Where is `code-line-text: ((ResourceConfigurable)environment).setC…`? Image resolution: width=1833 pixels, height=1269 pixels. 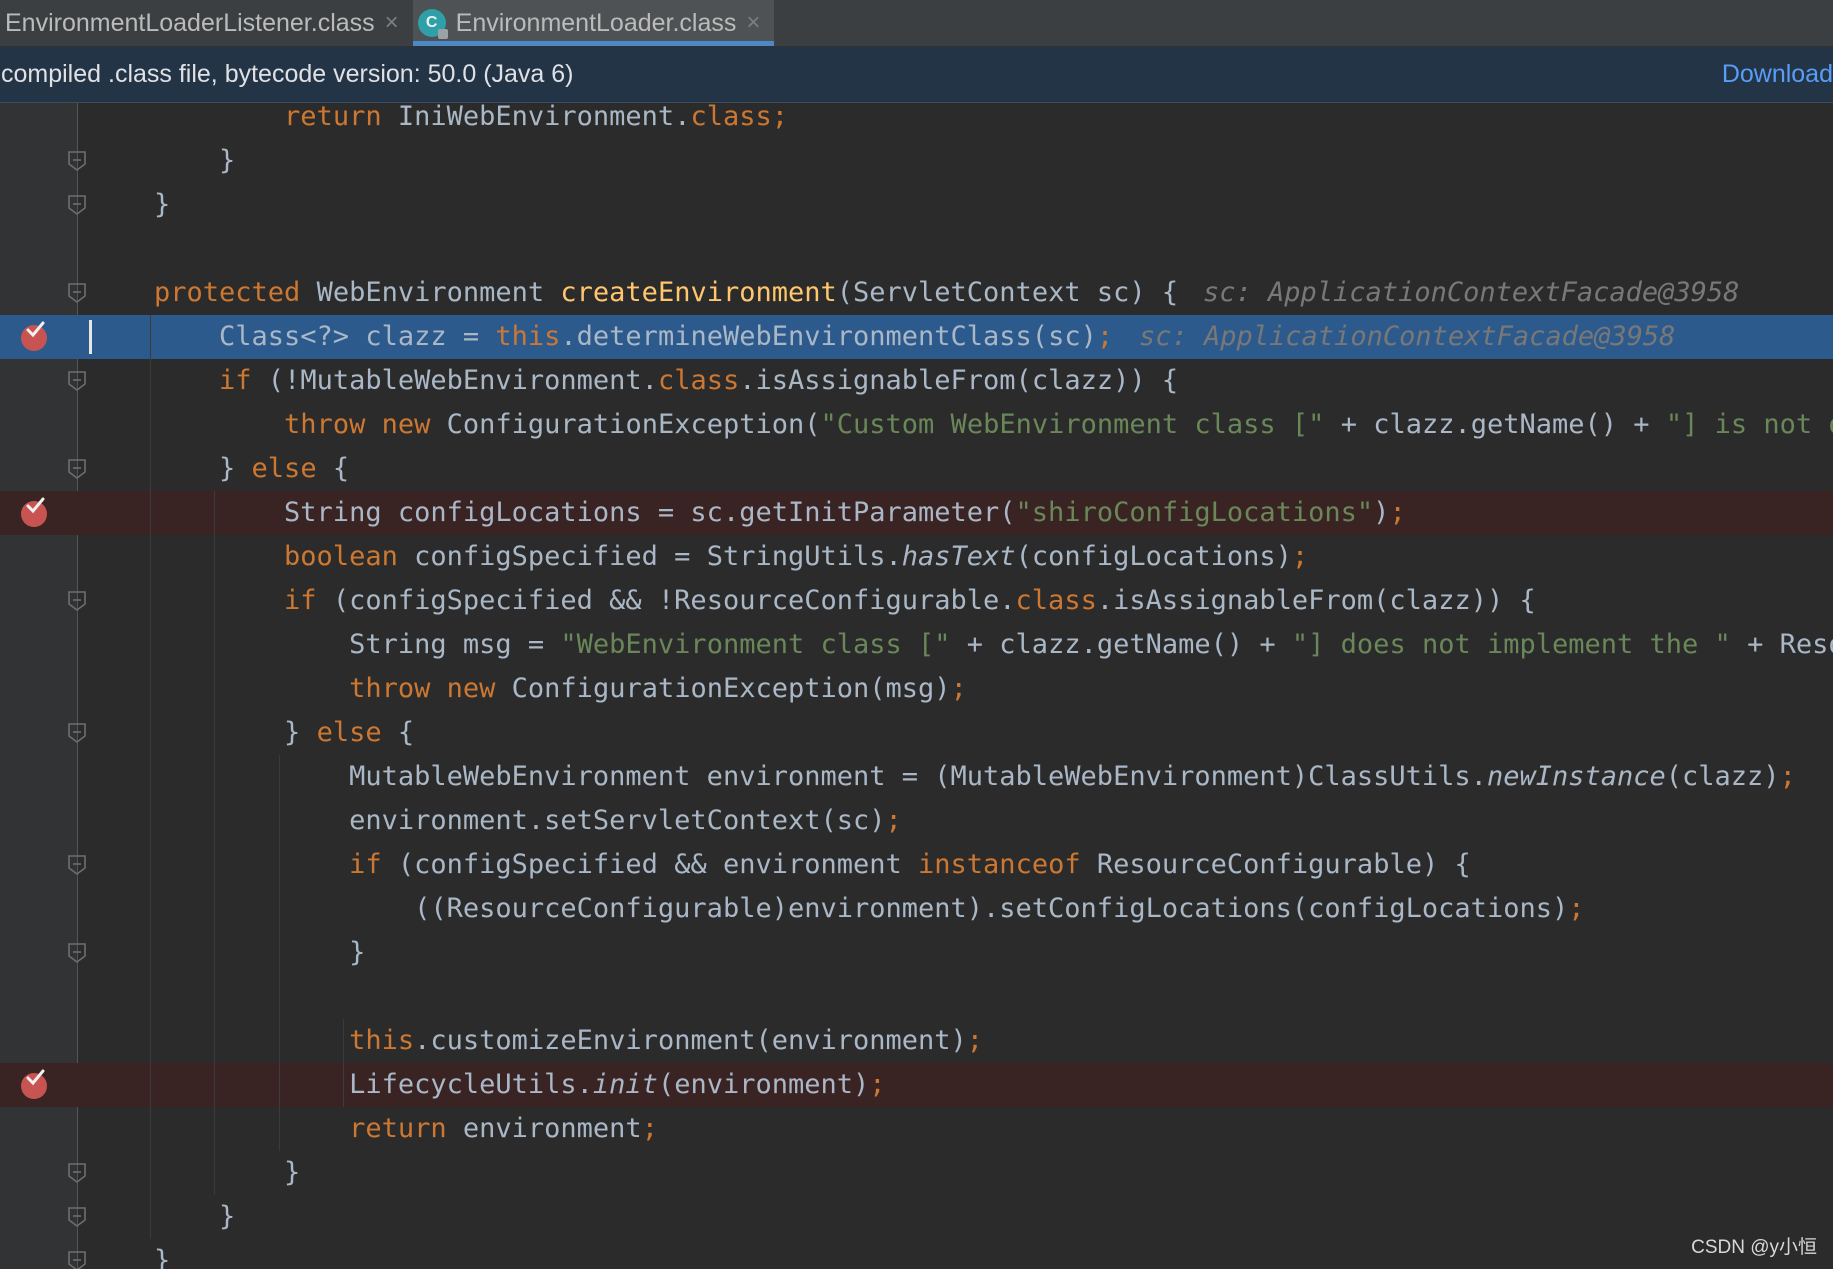 code-line-text: ((ResourceConfigurable)environment).setC… is located at coordinates (869, 908).